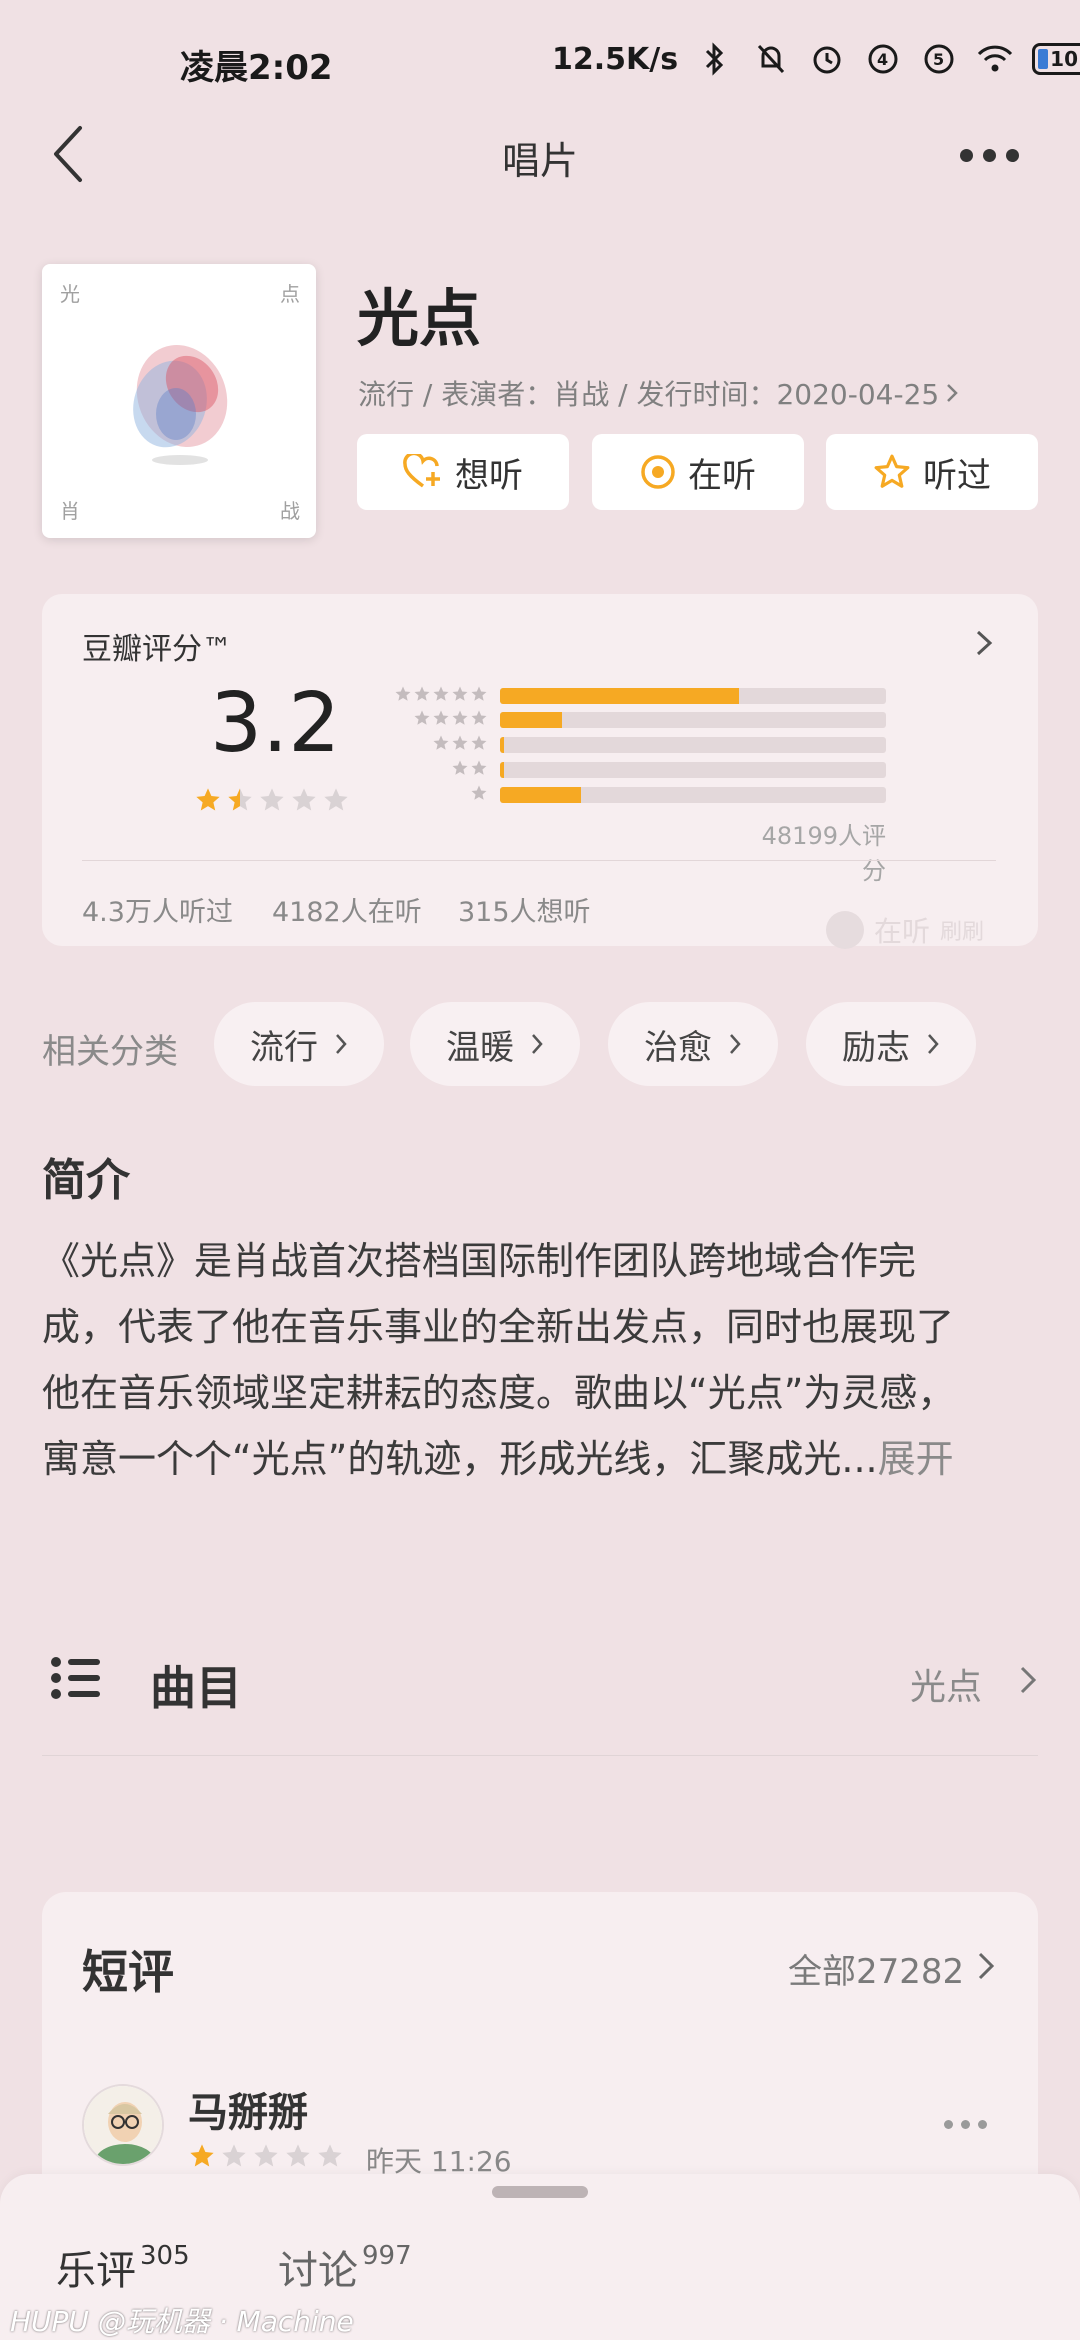 This screenshot has height=2340, width=1080. What do you see at coordinates (615, 59) in the screenshot?
I see `network-speed: 12.5K/s` at bounding box center [615, 59].